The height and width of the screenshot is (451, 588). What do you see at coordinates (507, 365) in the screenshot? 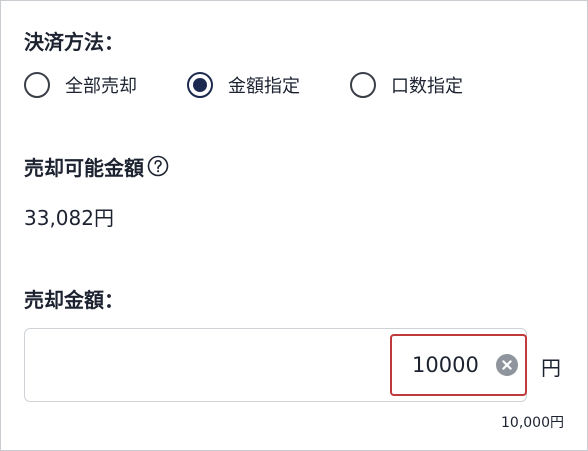
I see `clear-circle-icon` at bounding box center [507, 365].